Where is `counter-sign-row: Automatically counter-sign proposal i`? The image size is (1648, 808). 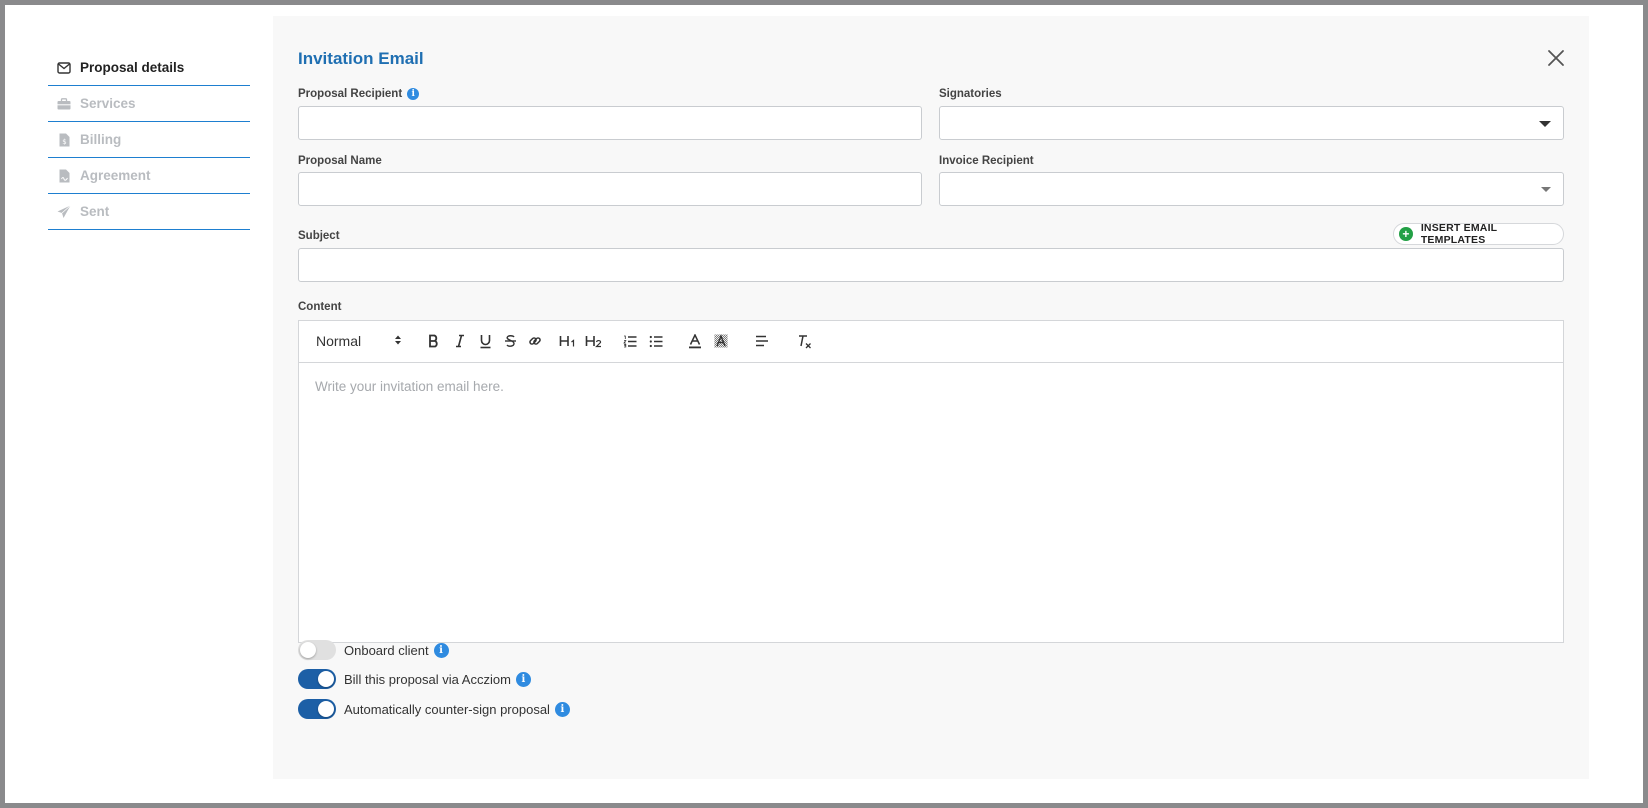 counter-sign-row: Automatically counter-sign proposal i is located at coordinates (434, 709).